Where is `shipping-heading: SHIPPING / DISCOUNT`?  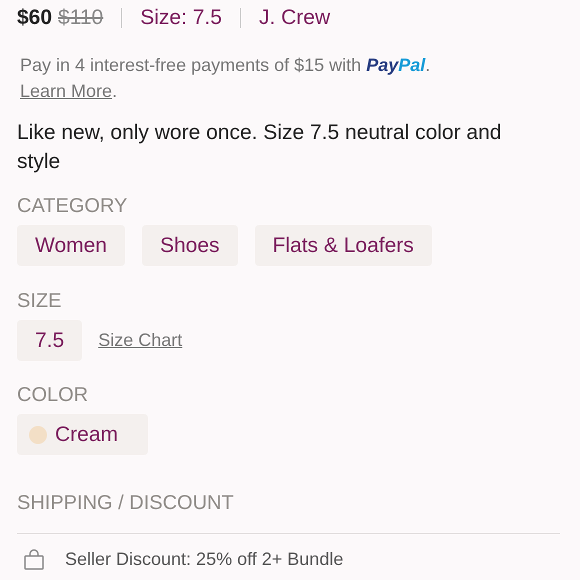
shipping-heading: SHIPPING / DISCOUNT is located at coordinates (125, 503).